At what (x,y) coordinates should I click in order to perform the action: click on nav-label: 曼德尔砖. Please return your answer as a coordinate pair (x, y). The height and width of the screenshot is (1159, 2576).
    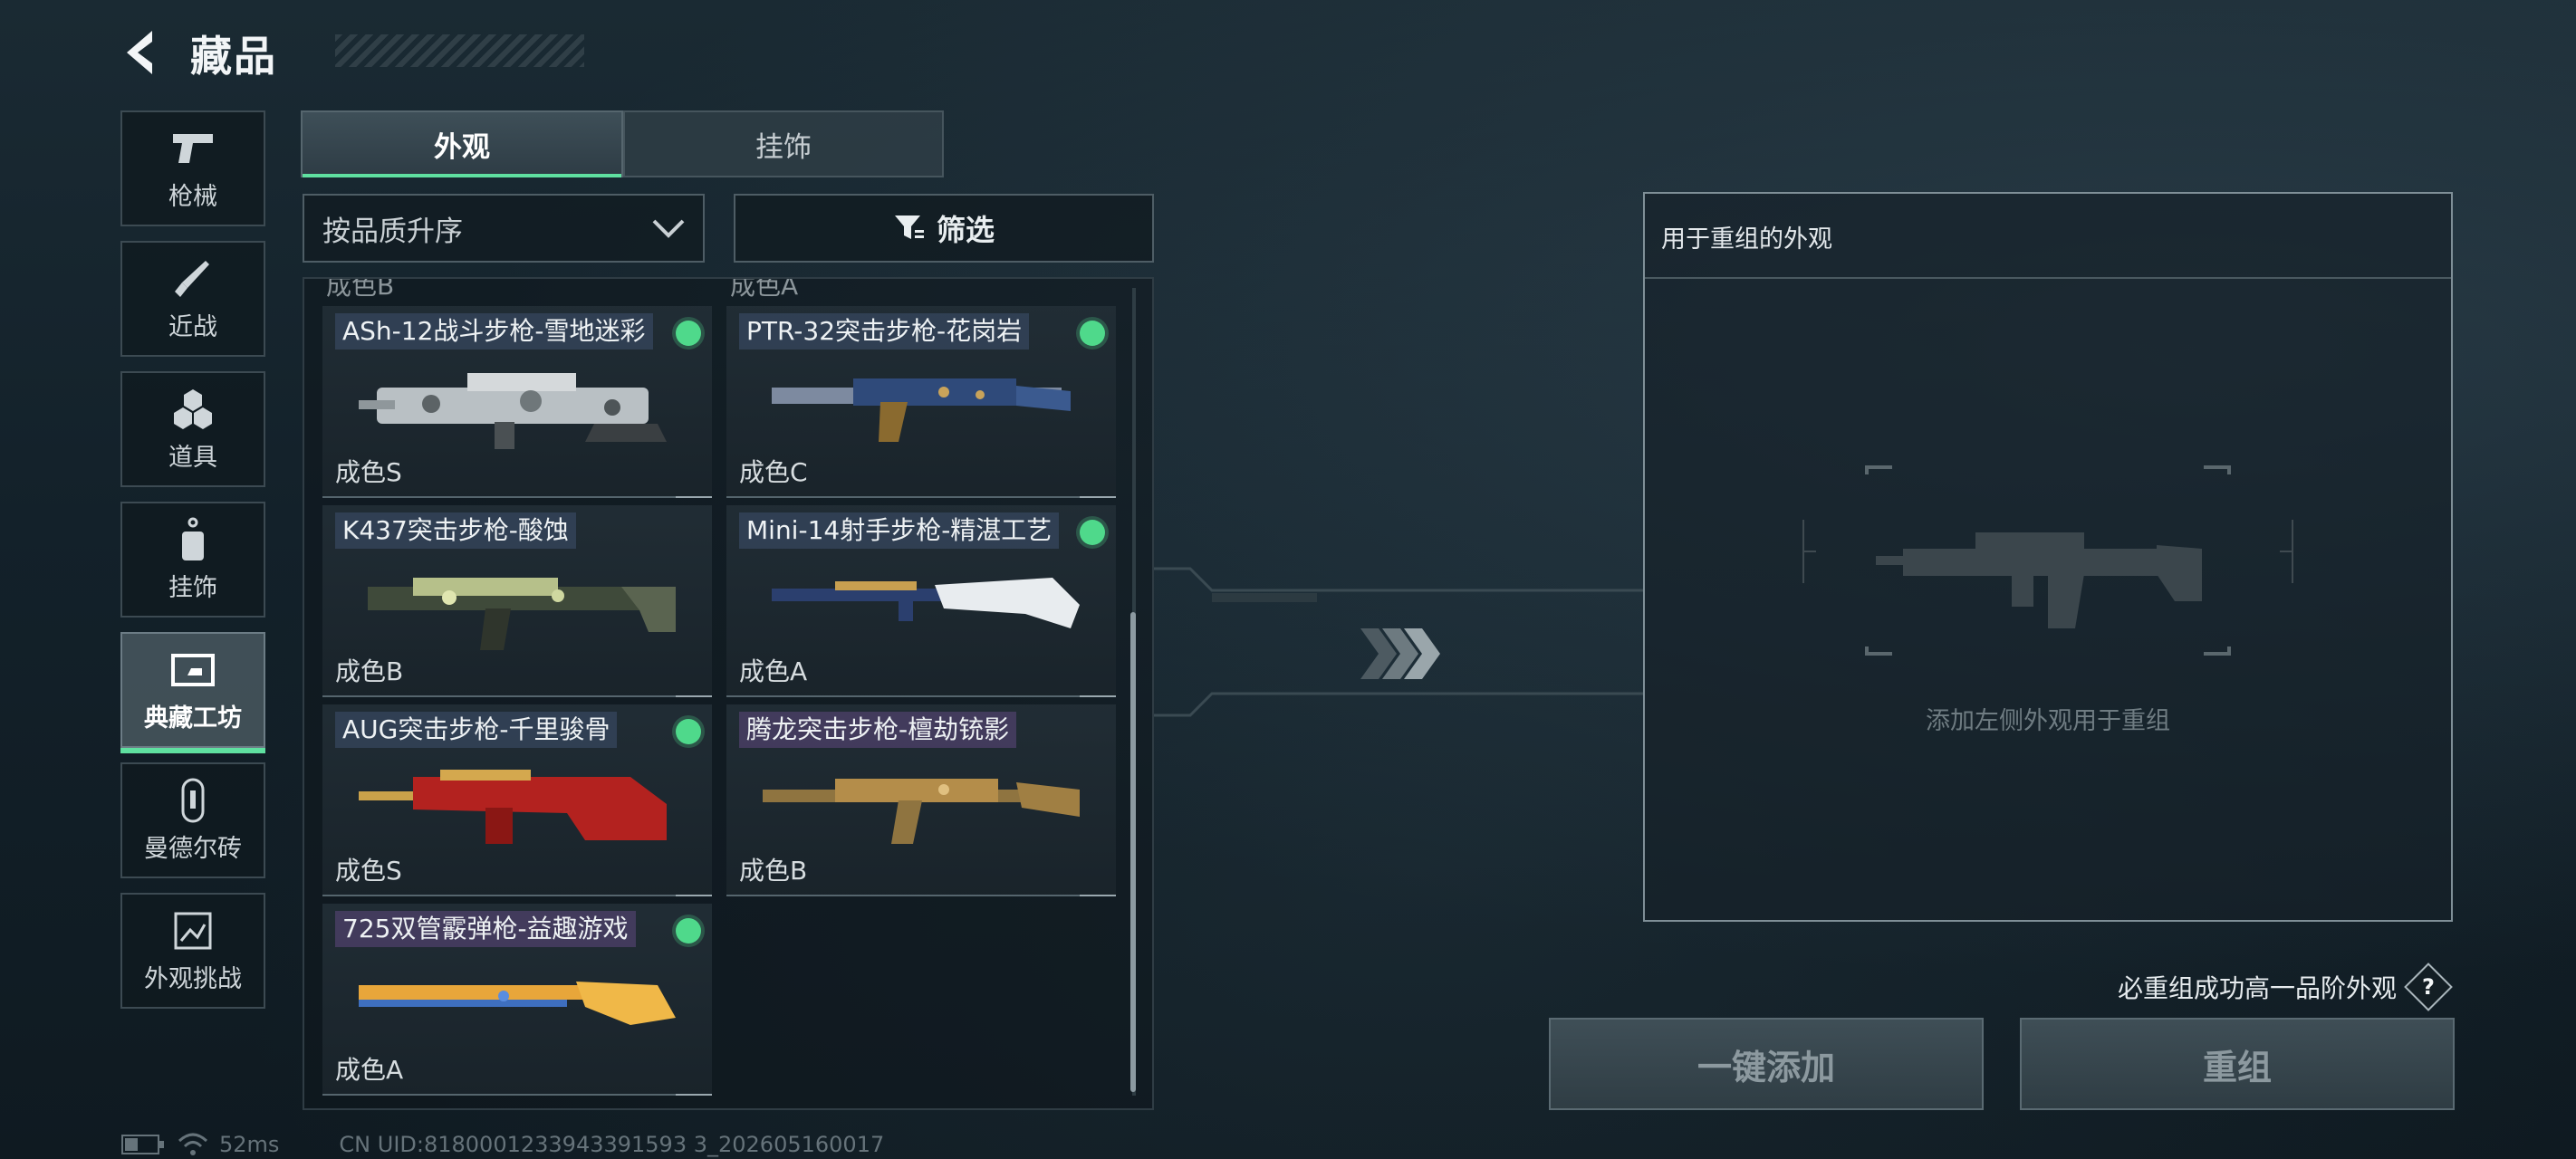
    Looking at the image, I should click on (193, 849).